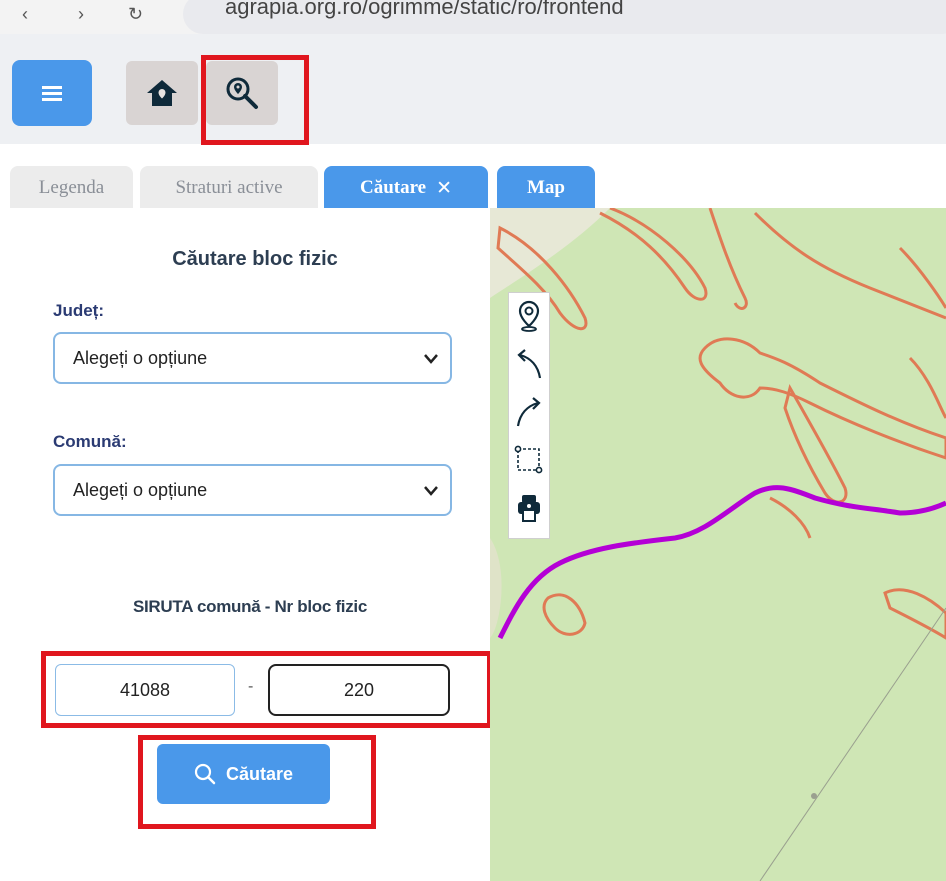  Describe the element at coordinates (250, 606) in the screenshot. I see `siruta-label: SIRUTA comună - Nr bloc fizic` at that location.